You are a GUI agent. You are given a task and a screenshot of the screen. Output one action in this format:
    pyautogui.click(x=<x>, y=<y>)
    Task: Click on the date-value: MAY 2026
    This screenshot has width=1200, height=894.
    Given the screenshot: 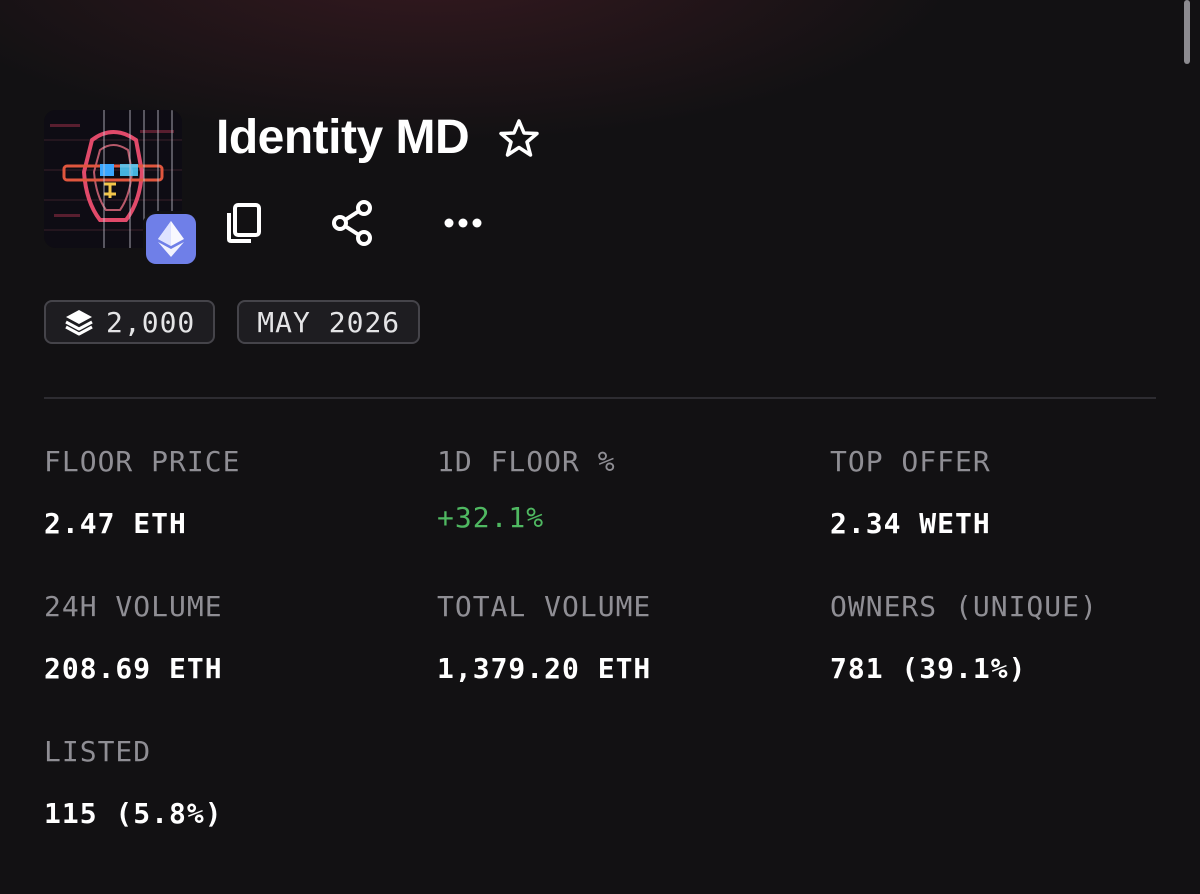 What is the action you would take?
    pyautogui.click(x=329, y=322)
    